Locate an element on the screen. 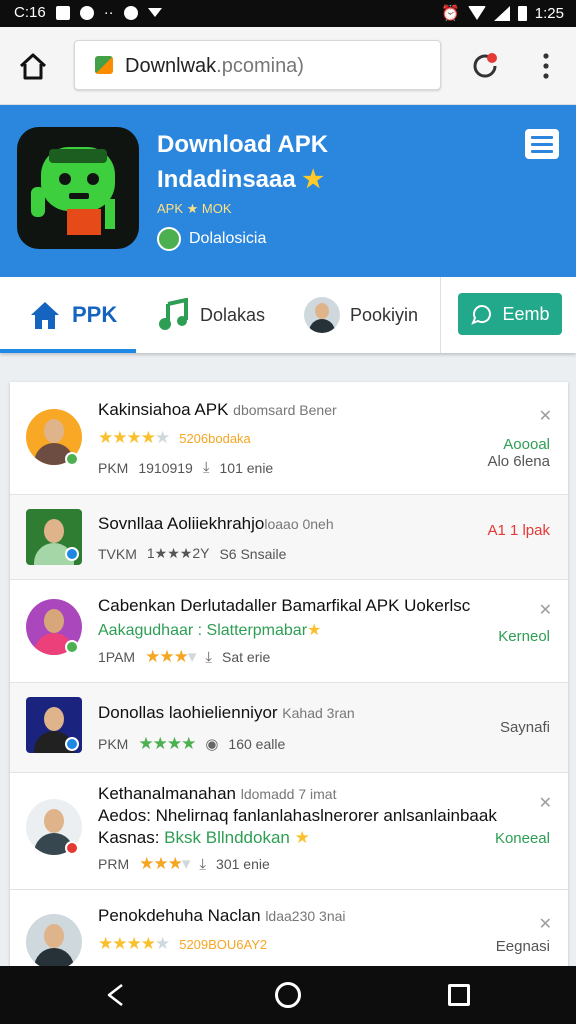 The height and width of the screenshot is (1024, 576). item-status: A1 1 lpak is located at coordinates (518, 530).